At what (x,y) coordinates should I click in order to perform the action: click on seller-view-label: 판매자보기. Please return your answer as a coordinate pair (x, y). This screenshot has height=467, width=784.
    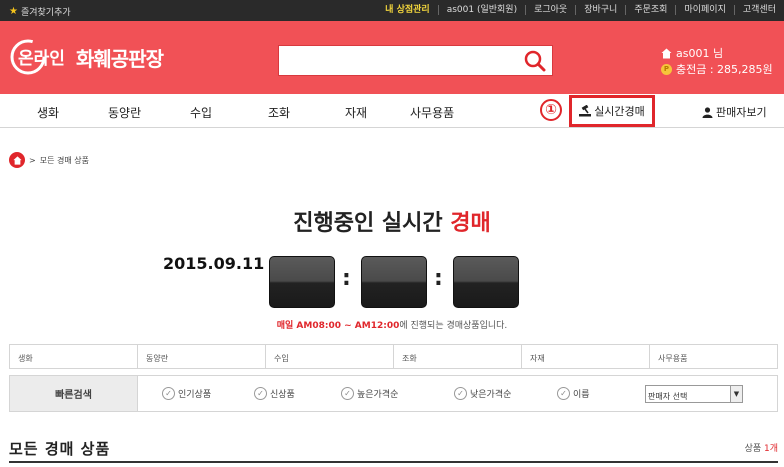
    Looking at the image, I should click on (741, 112).